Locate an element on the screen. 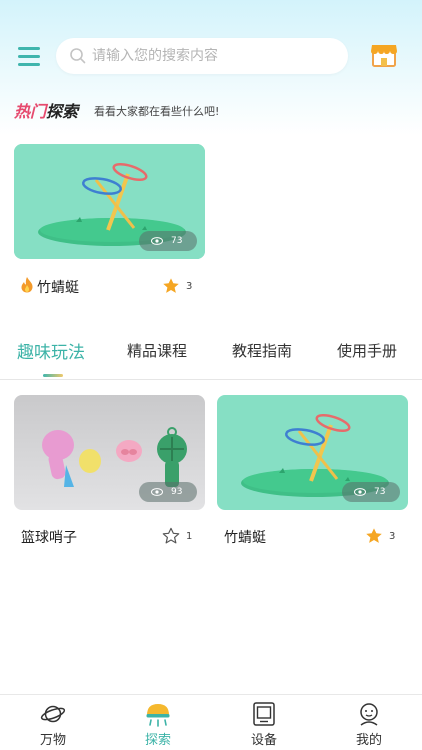 The image size is (422, 750). nav-item-everything: 万物 is located at coordinates (53, 722).